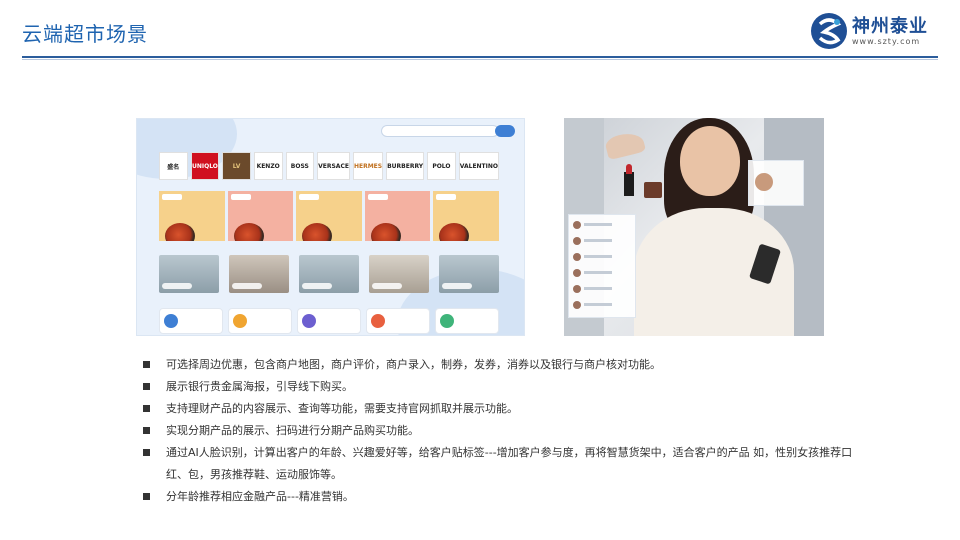  What do you see at coordinates (447, 321) in the screenshot?
I see `plane-icon` at bounding box center [447, 321].